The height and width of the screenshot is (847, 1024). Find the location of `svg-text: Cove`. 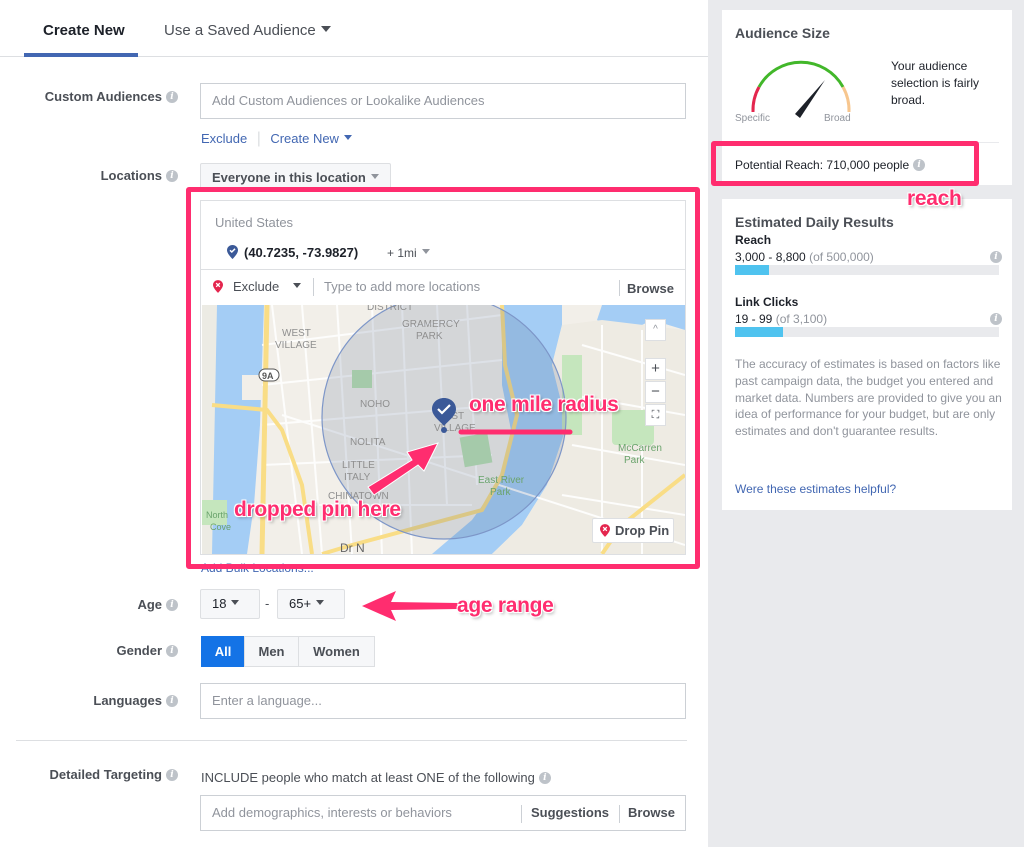

svg-text: Cove is located at coordinates (220, 527).